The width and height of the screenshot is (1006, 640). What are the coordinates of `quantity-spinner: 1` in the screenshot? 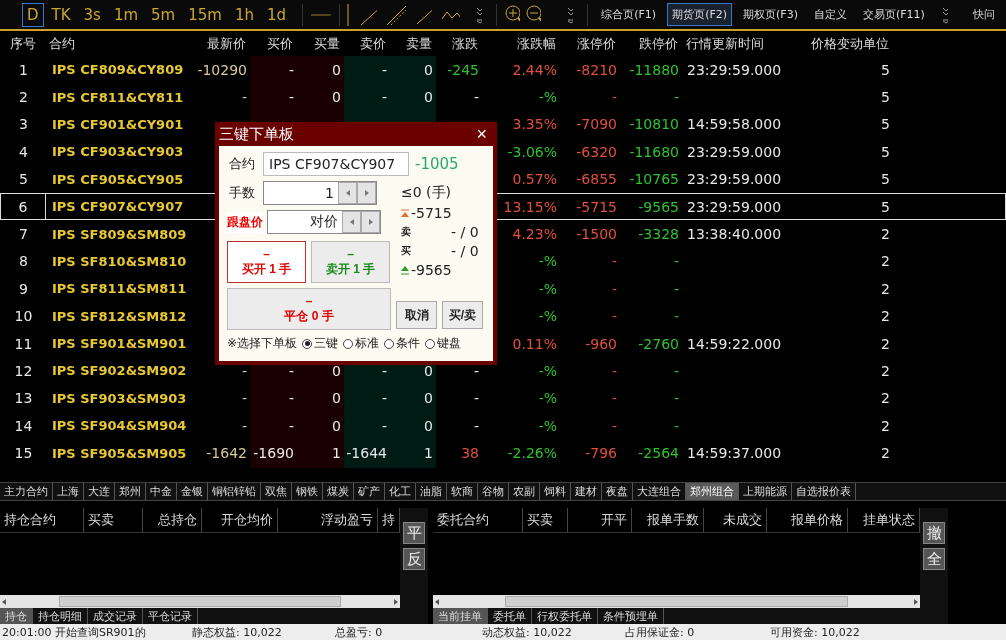 It's located at (320, 193).